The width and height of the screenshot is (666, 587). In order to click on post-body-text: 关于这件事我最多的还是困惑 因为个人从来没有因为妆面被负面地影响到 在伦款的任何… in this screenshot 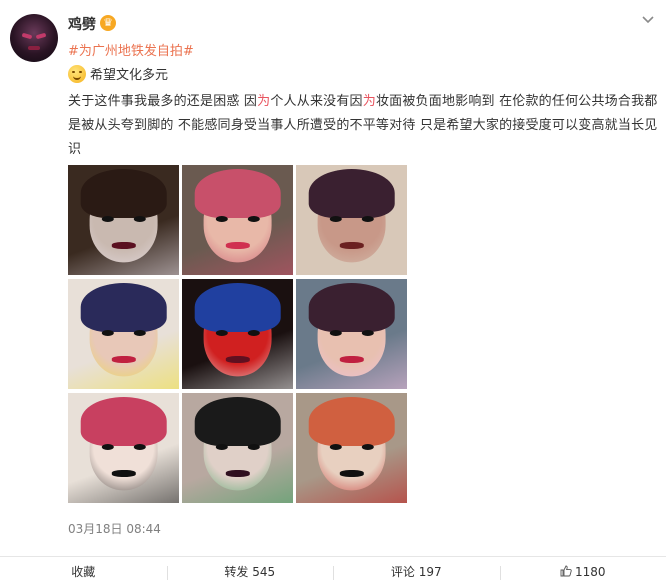, I will do `click(366, 126)`.